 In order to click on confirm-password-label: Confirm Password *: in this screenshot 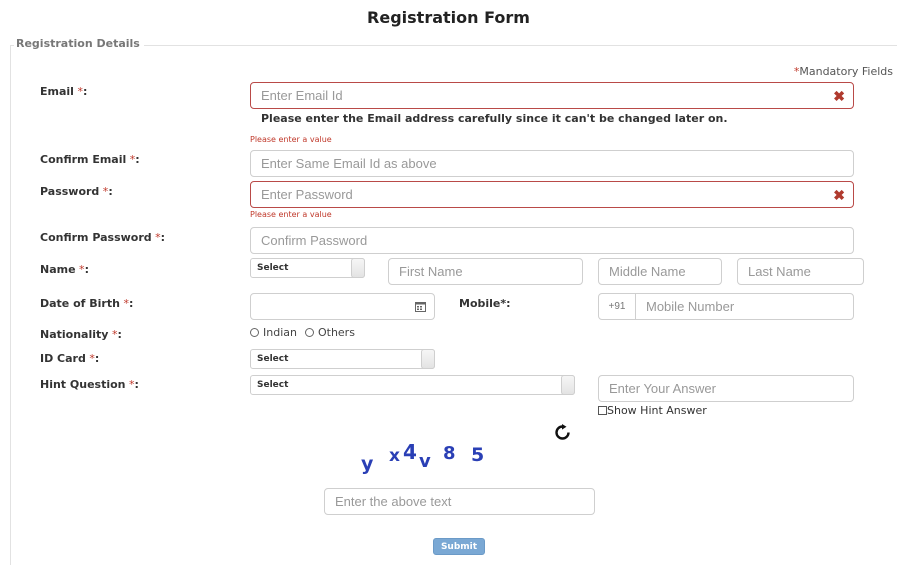, I will do `click(102, 237)`.